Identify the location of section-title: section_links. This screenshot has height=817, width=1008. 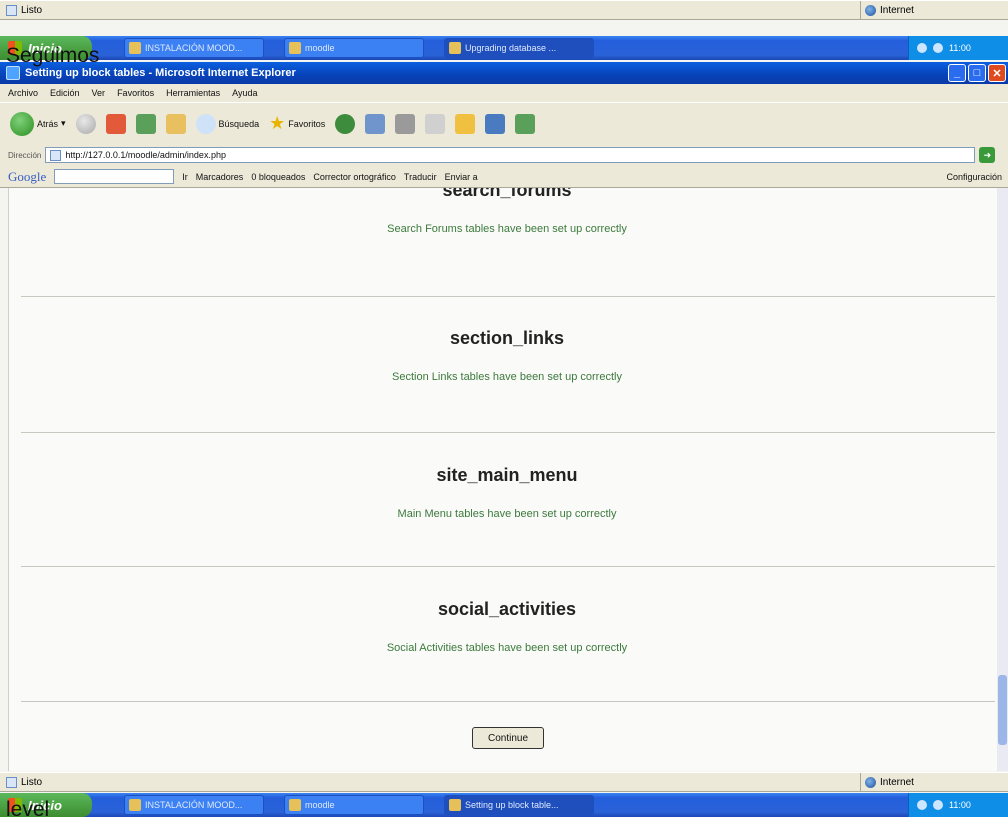
(507, 338).